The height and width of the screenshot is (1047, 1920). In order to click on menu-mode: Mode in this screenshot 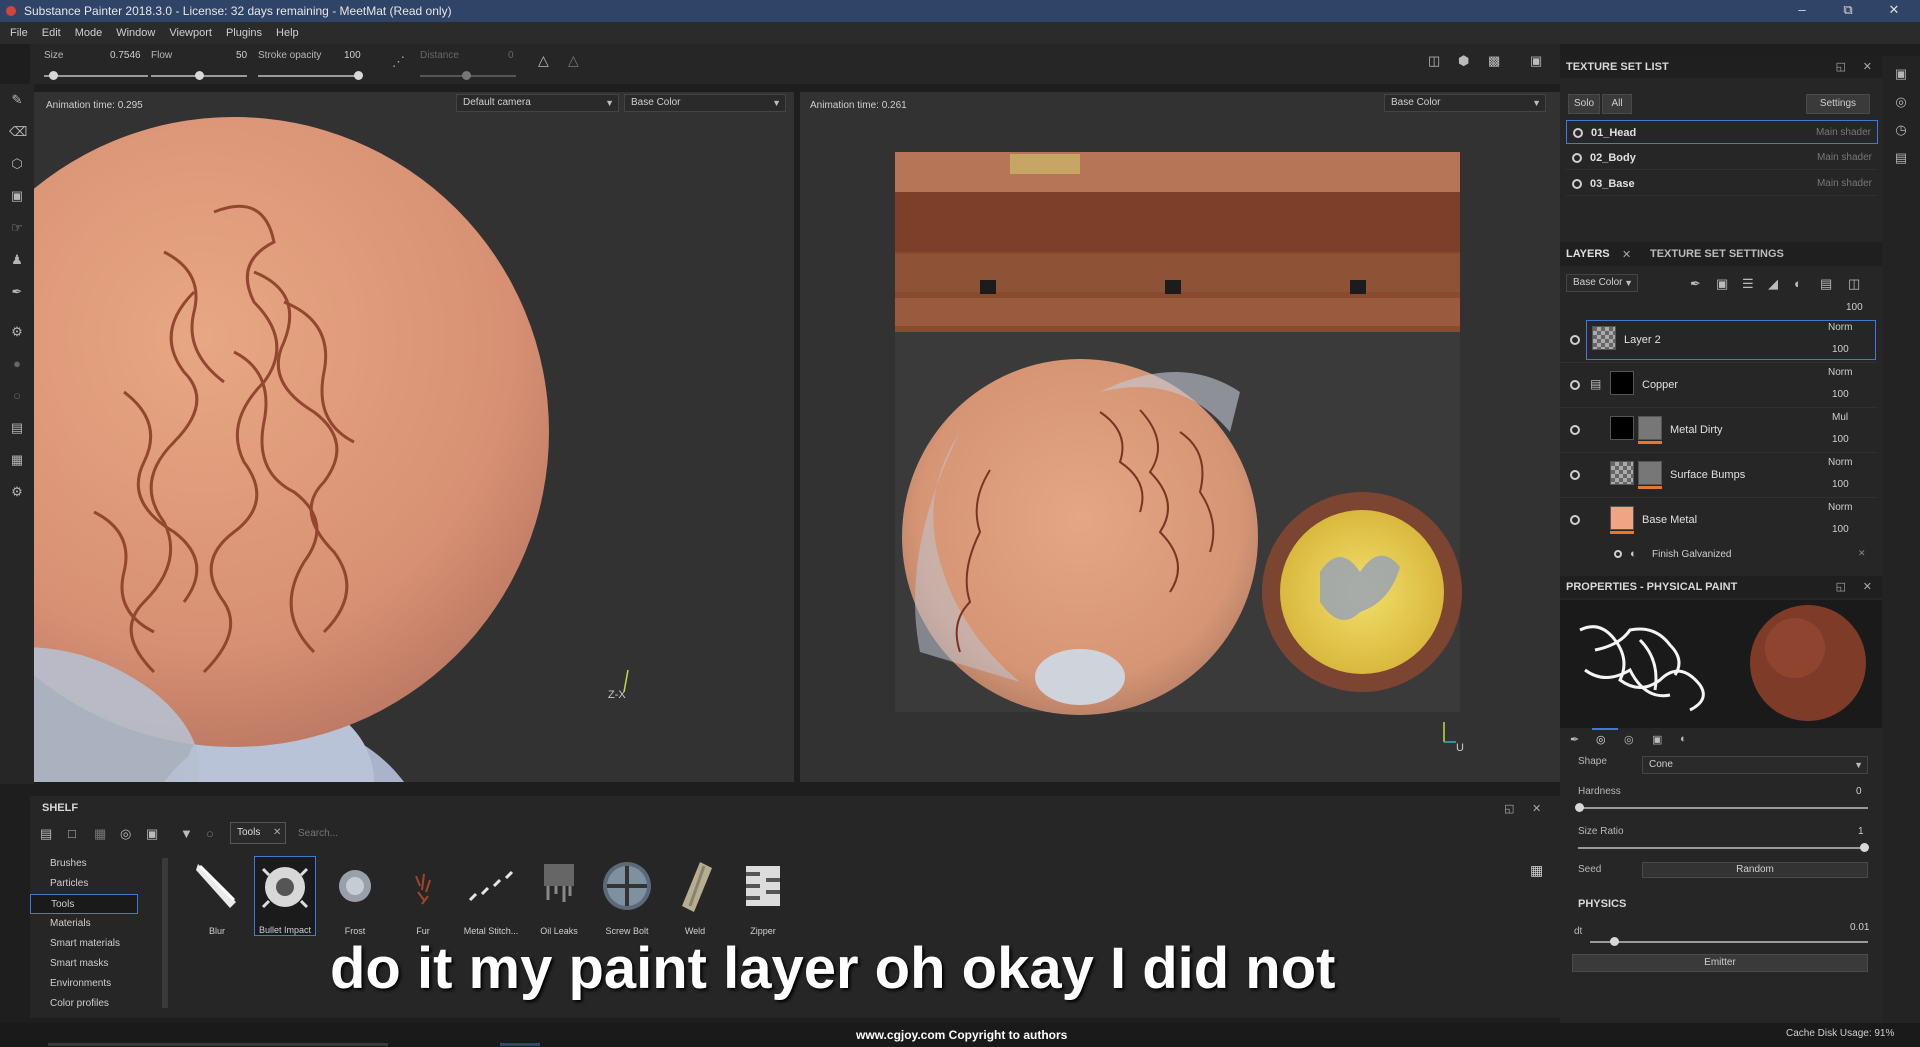, I will do `click(89, 33)`.